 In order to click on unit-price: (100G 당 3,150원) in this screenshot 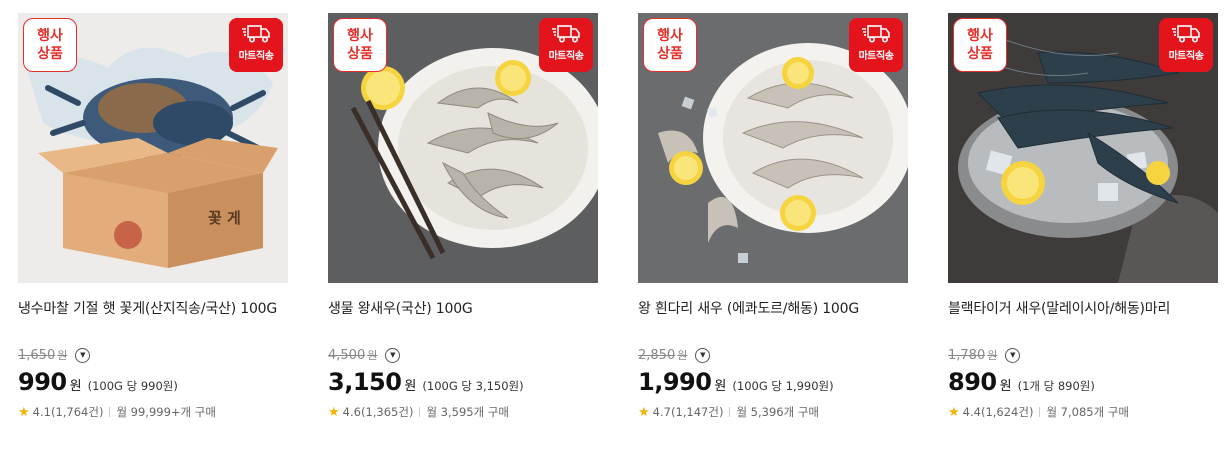, I will do `click(473, 386)`.